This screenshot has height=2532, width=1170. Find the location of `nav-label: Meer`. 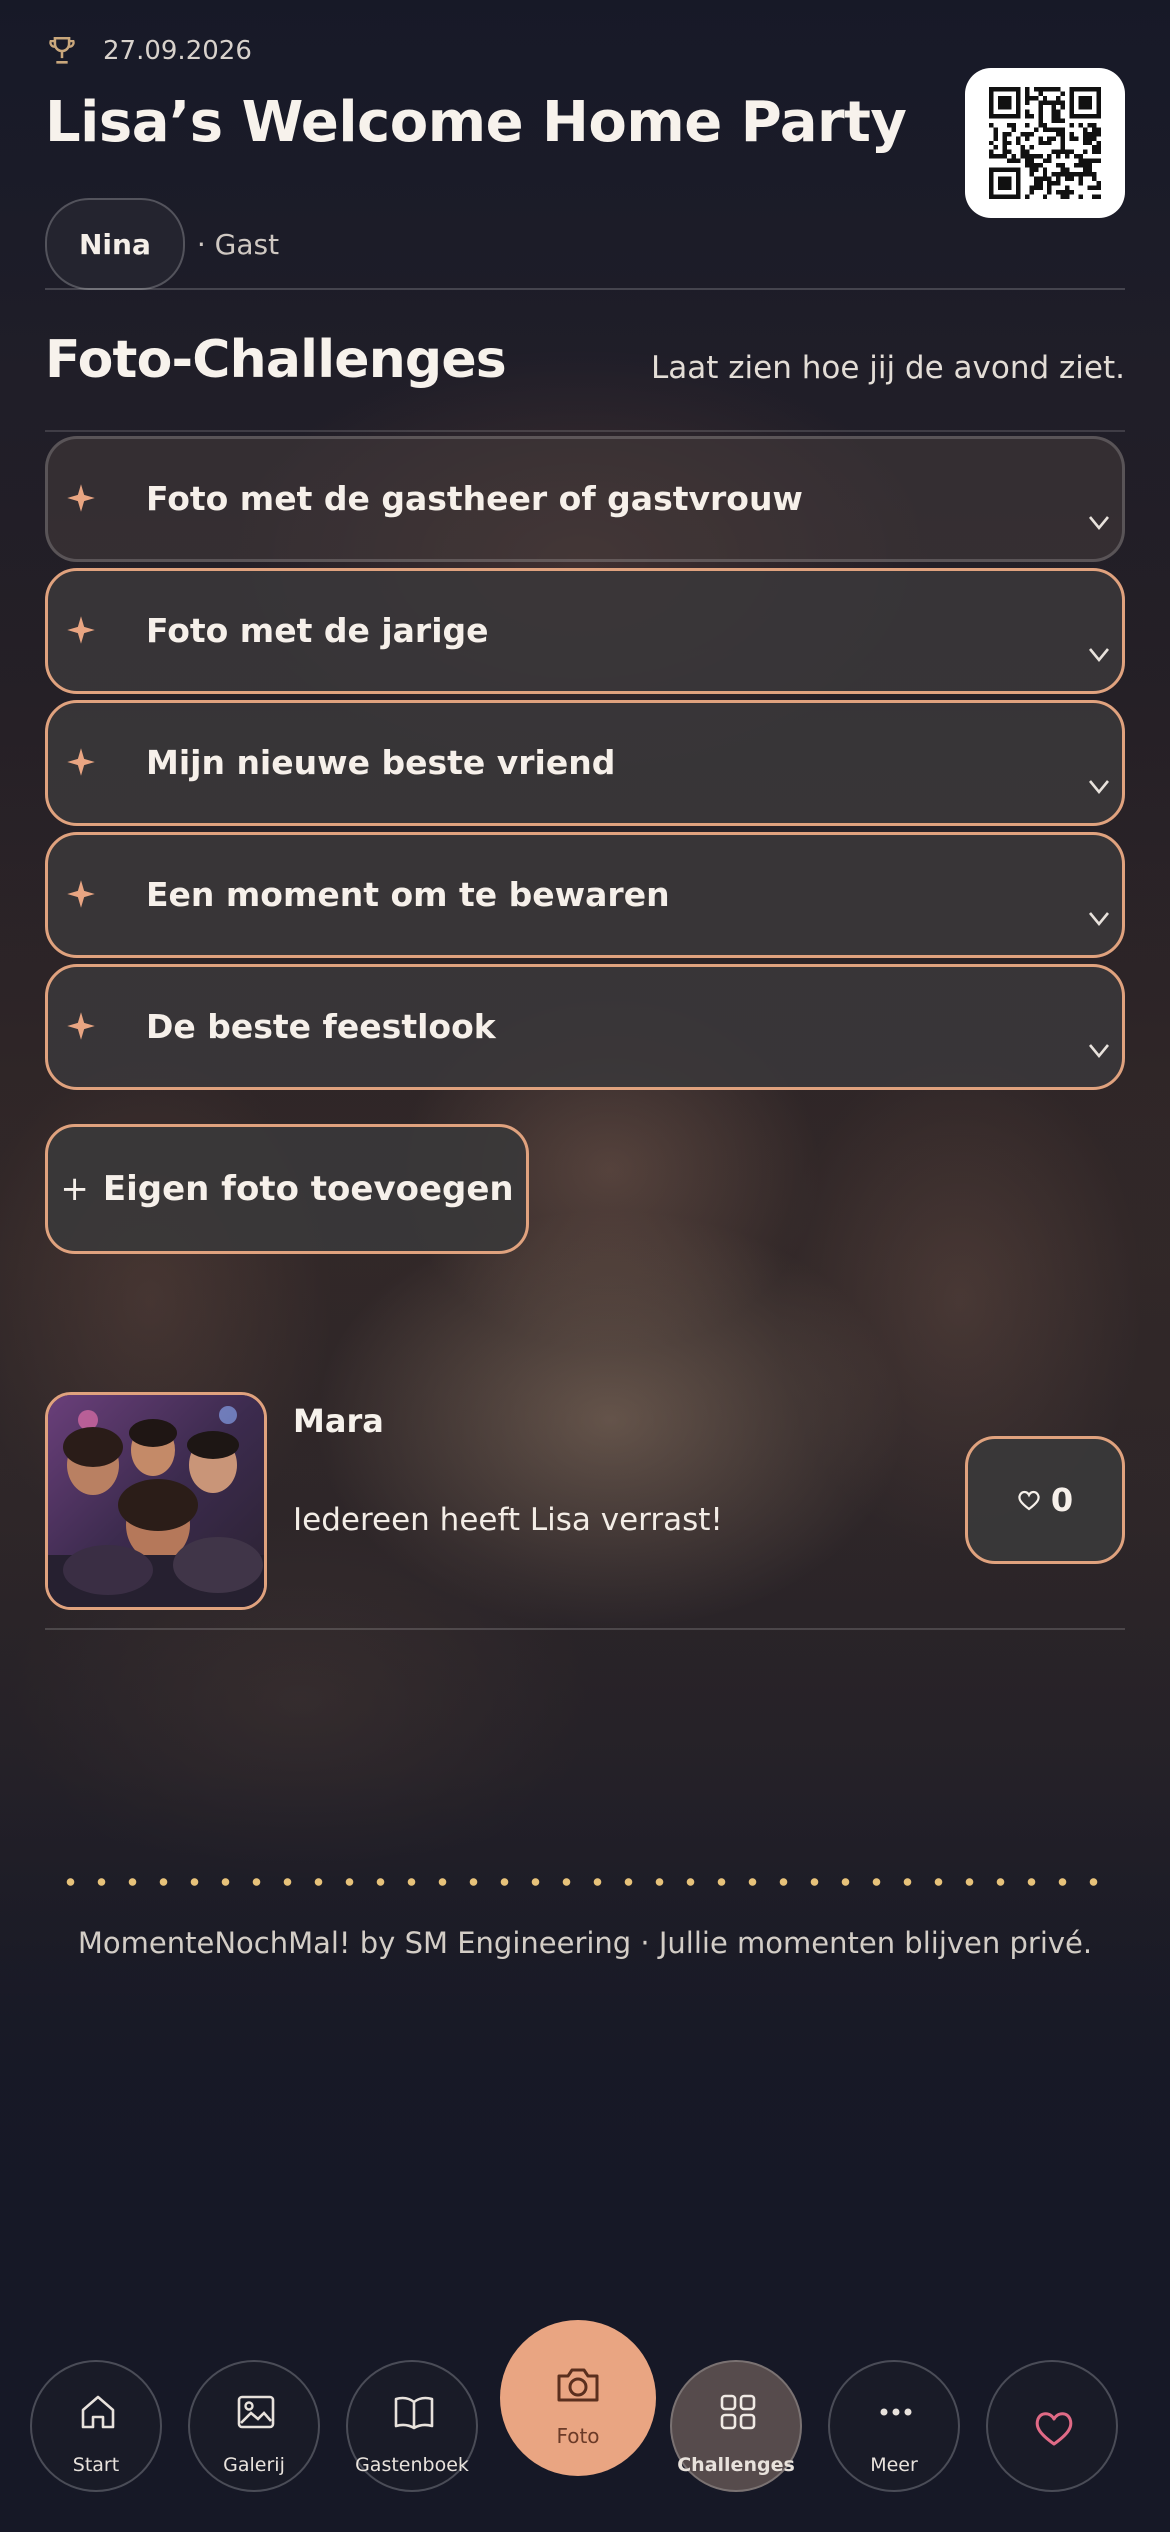

nav-label: Meer is located at coordinates (894, 2465).